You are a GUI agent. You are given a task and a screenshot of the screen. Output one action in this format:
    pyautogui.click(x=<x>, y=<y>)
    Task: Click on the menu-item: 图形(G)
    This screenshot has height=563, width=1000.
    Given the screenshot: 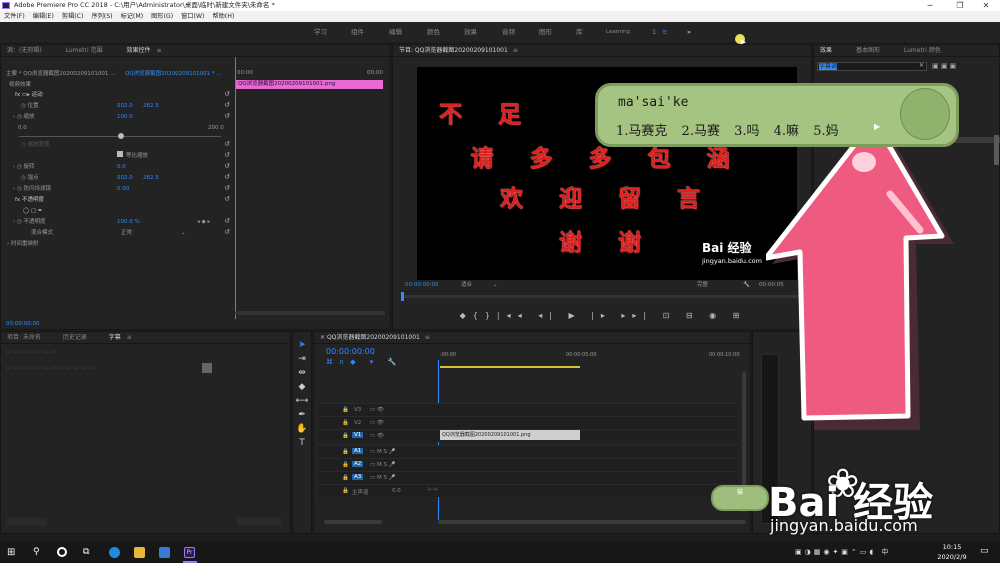 What is the action you would take?
    pyautogui.click(x=162, y=16)
    